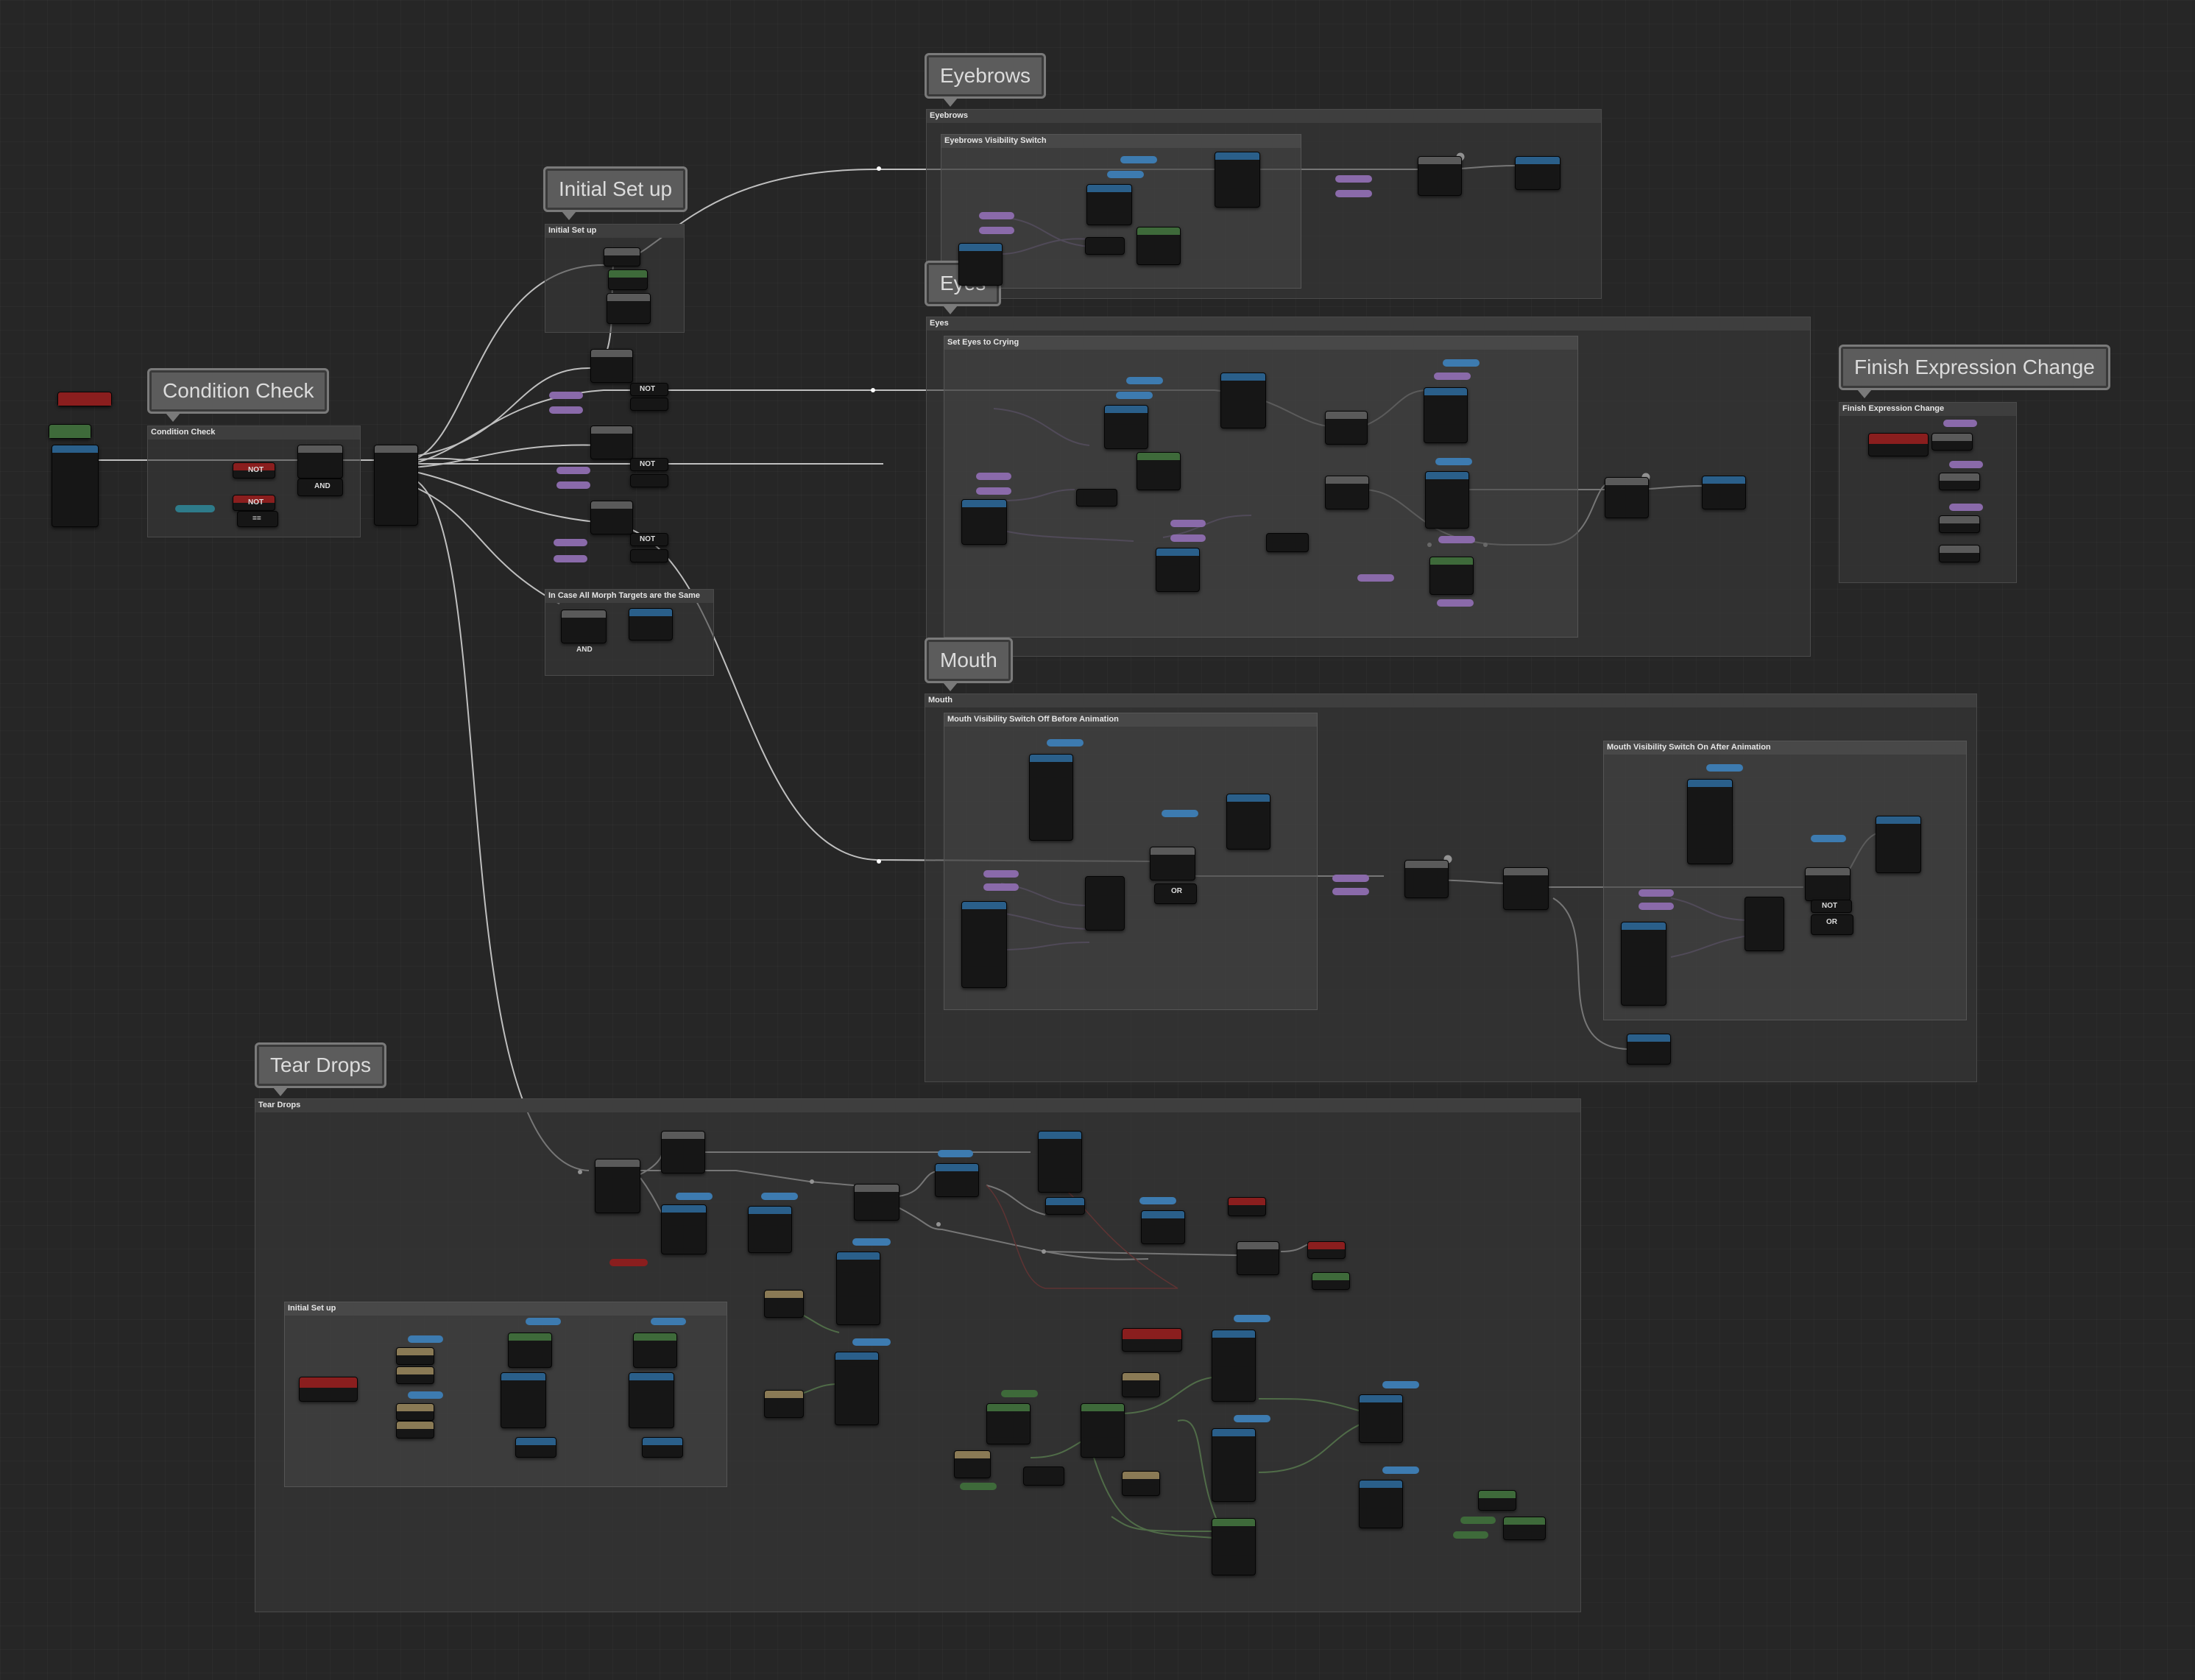 The width and height of the screenshot is (2195, 1680). Describe the element at coordinates (969, 664) in the screenshot. I see `bubble-mouth: Mouth` at that location.